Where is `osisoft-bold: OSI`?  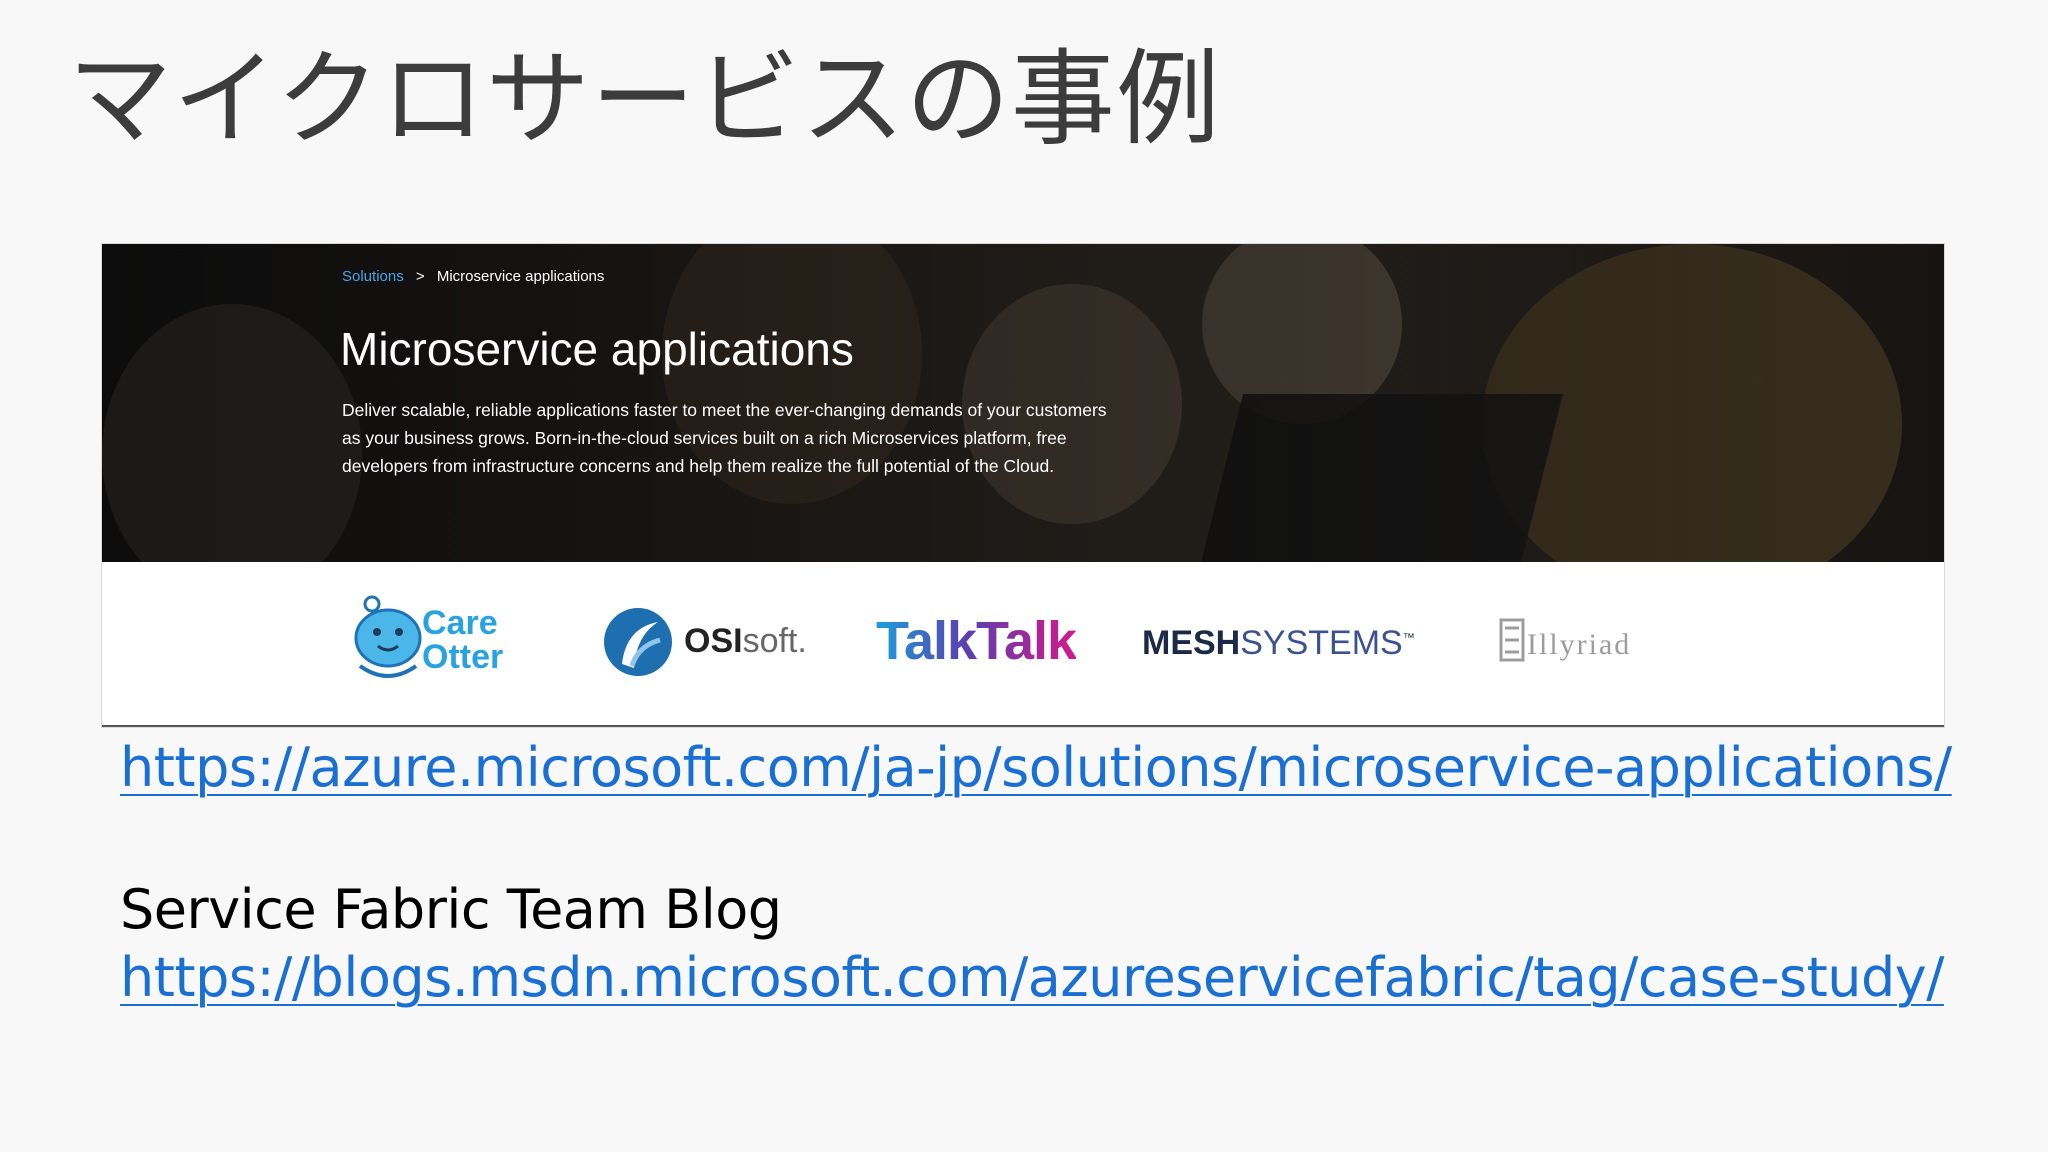
osisoft-bold: OSI is located at coordinates (713, 641).